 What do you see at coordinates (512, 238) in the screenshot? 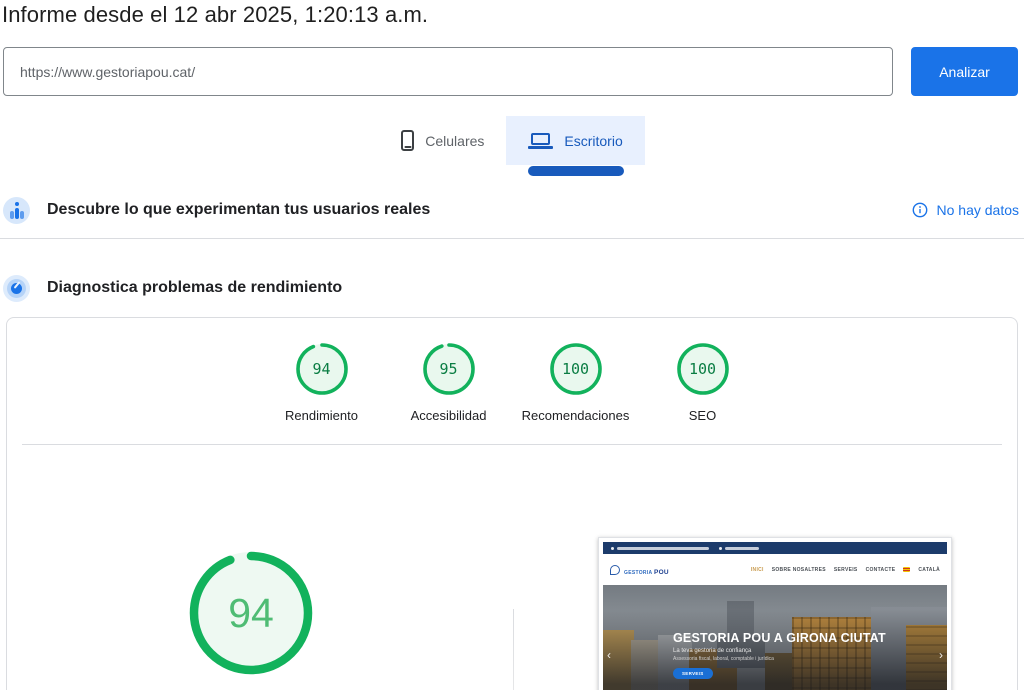
I see `section-divider` at bounding box center [512, 238].